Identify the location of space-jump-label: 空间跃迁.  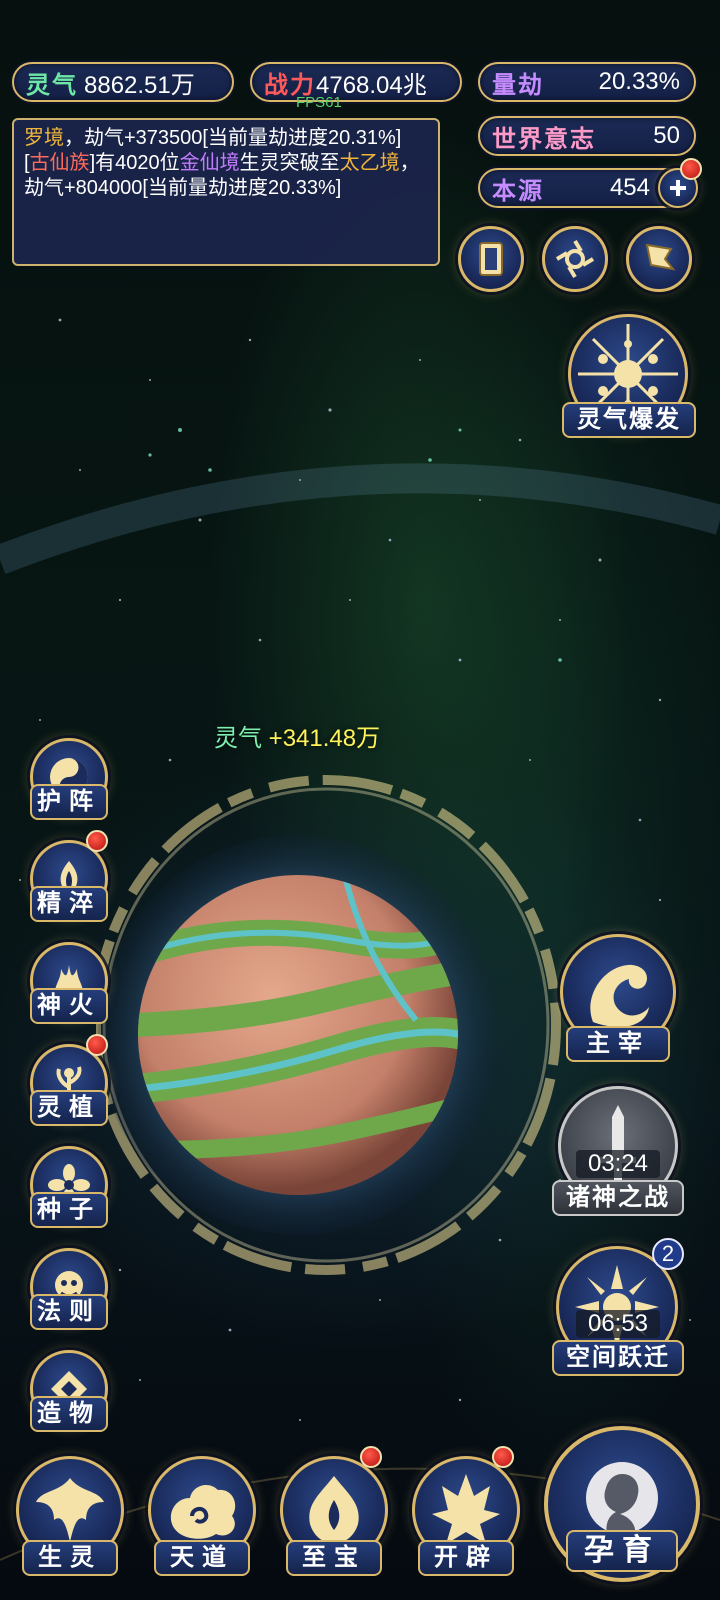
(618, 1358).